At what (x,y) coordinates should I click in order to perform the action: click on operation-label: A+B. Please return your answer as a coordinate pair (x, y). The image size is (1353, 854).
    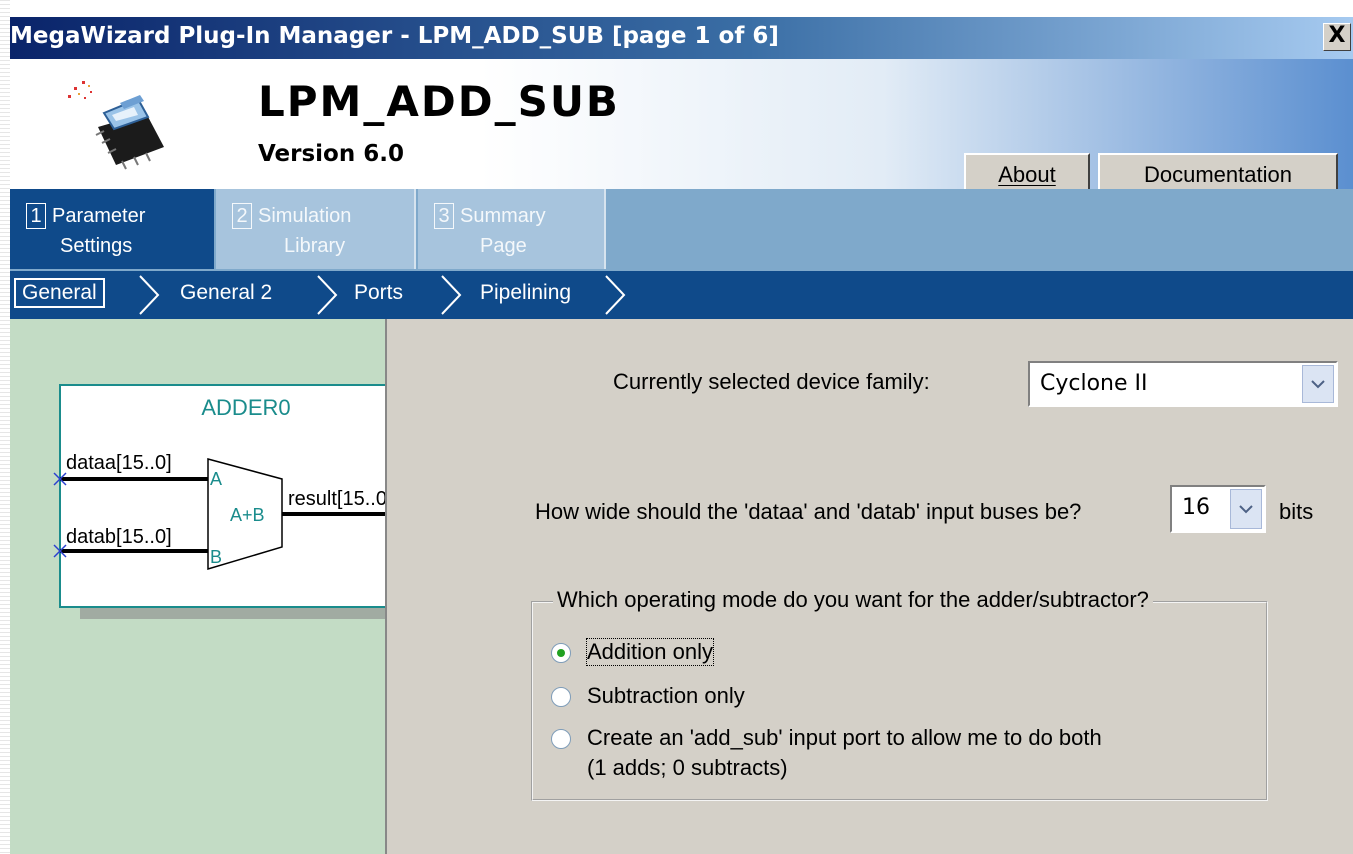
    Looking at the image, I should click on (247, 515).